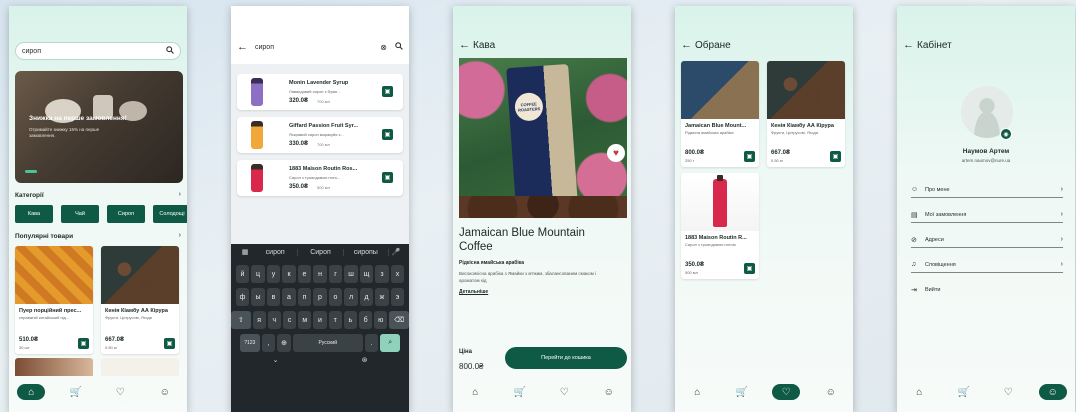  I want to click on menu-item-orders: ▤ Мої замовлення ›, so click(987, 215).